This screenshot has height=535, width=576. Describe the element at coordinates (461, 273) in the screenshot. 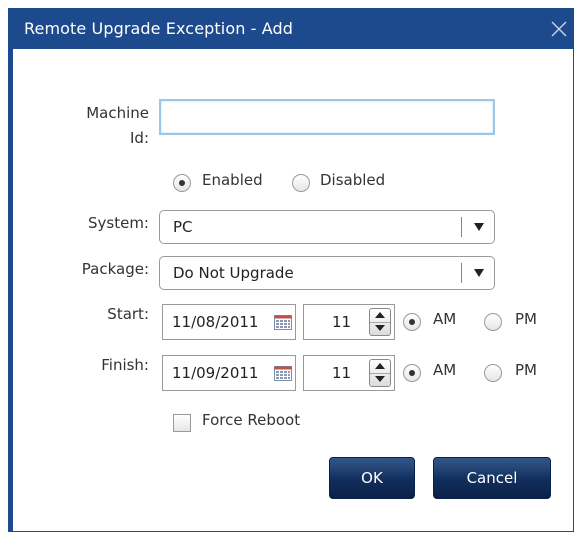

I see `package-select-separator` at that location.